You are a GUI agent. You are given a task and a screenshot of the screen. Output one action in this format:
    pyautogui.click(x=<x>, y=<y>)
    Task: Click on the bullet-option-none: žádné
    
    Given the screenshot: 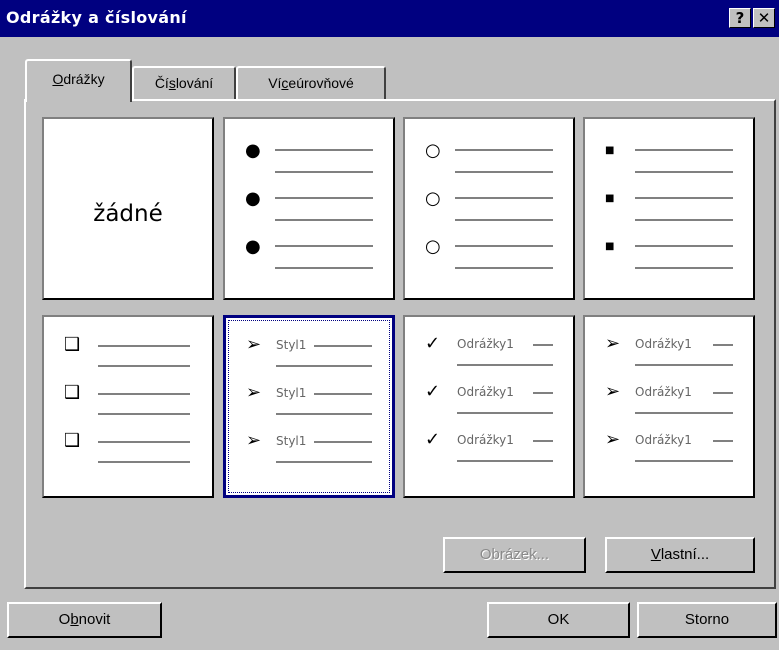 What is the action you would take?
    pyautogui.click(x=128, y=208)
    